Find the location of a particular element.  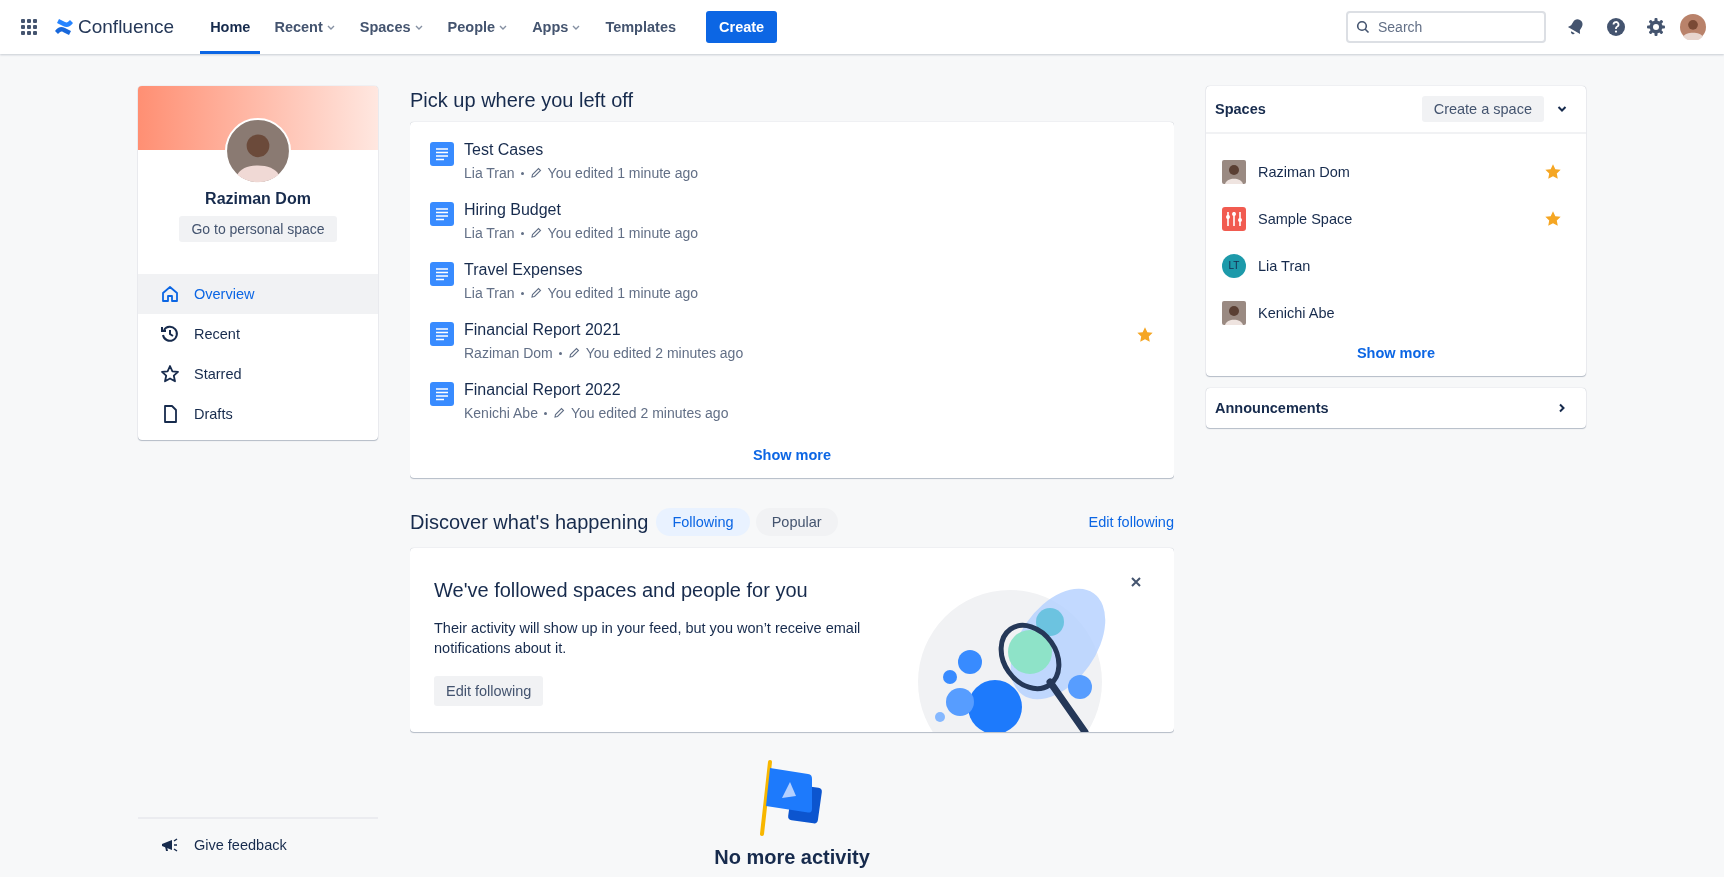

edit-following-button: Edit following is located at coordinates (489, 691).